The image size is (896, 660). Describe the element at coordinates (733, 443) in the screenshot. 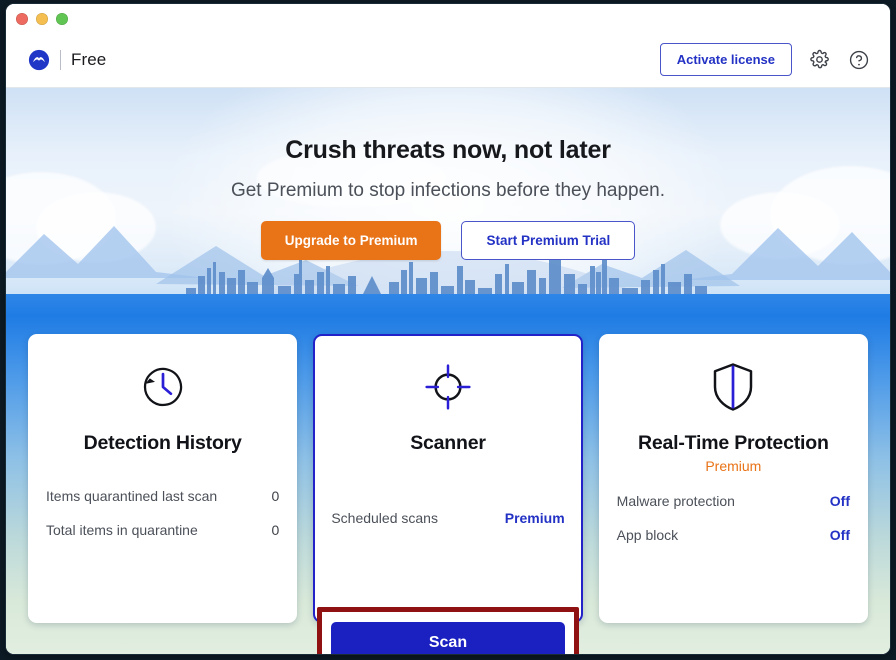

I see `card-title: Real-Time Protection` at that location.